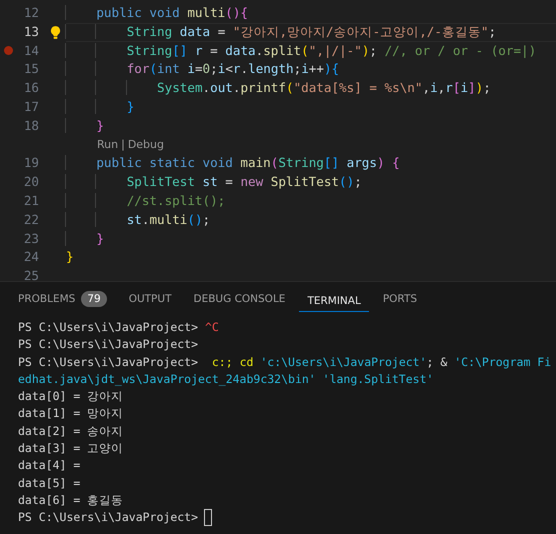 The width and height of the screenshot is (556, 534). What do you see at coordinates (30, 219) in the screenshot?
I see `line-number: 22` at bounding box center [30, 219].